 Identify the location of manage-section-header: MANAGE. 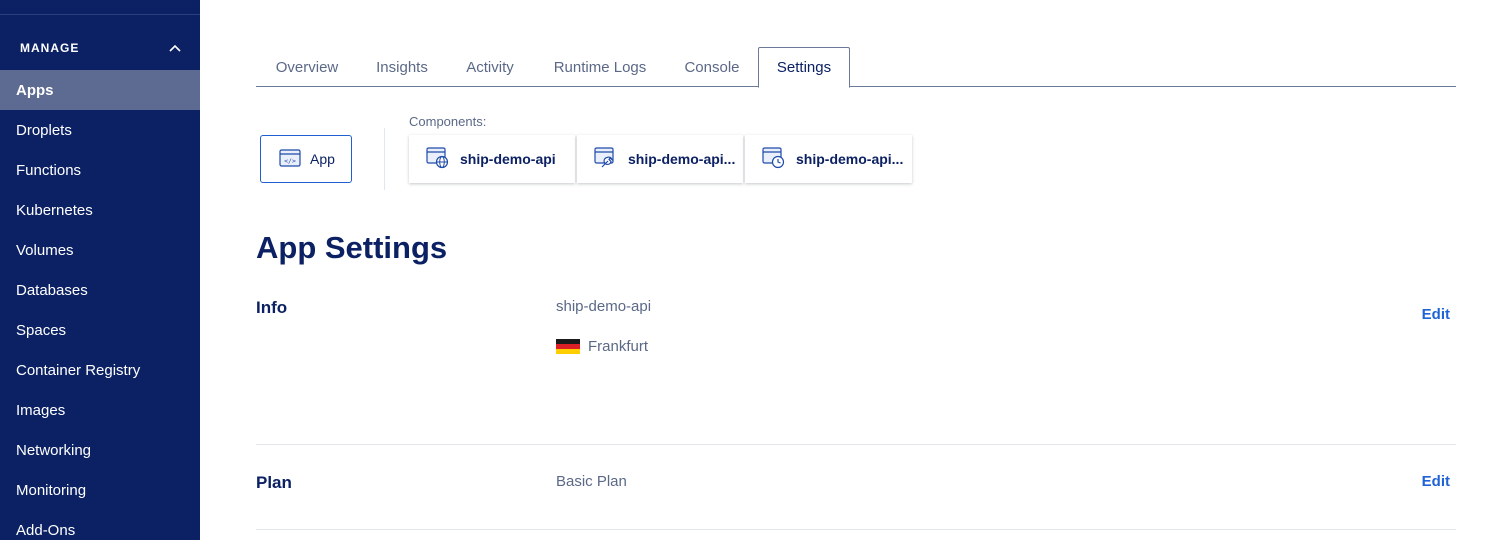
(100, 48).